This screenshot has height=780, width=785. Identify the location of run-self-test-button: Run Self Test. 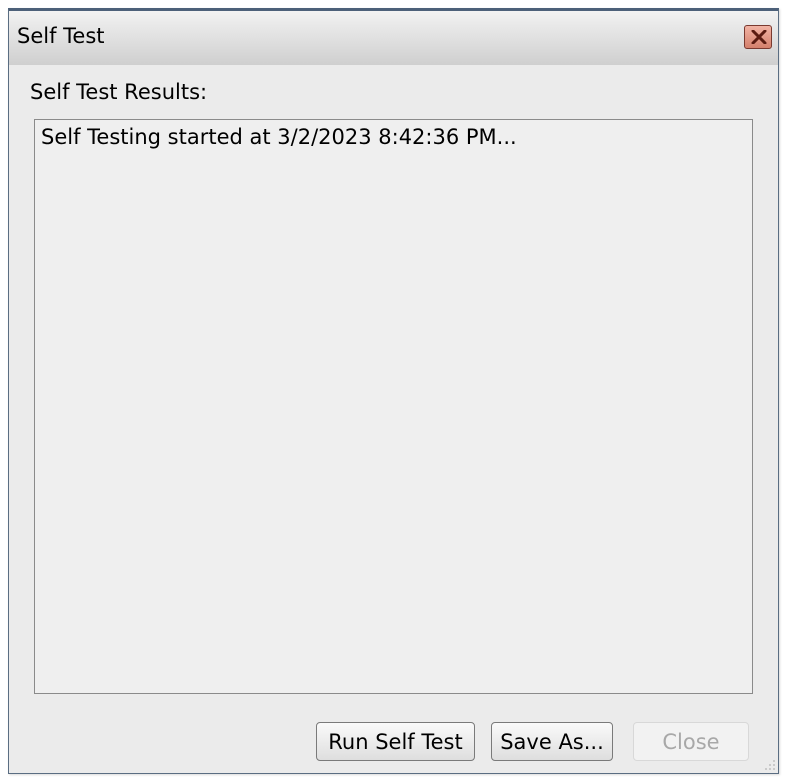
(395, 741).